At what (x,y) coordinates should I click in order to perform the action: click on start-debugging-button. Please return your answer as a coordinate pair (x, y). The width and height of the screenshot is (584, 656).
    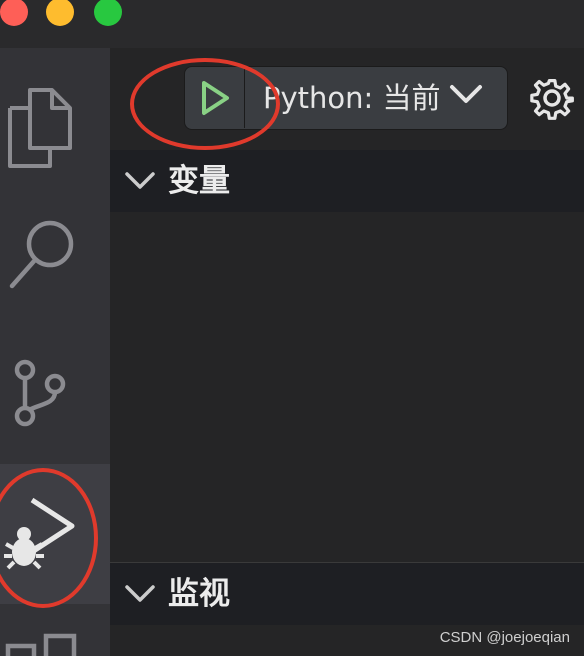
    Looking at the image, I should click on (215, 97).